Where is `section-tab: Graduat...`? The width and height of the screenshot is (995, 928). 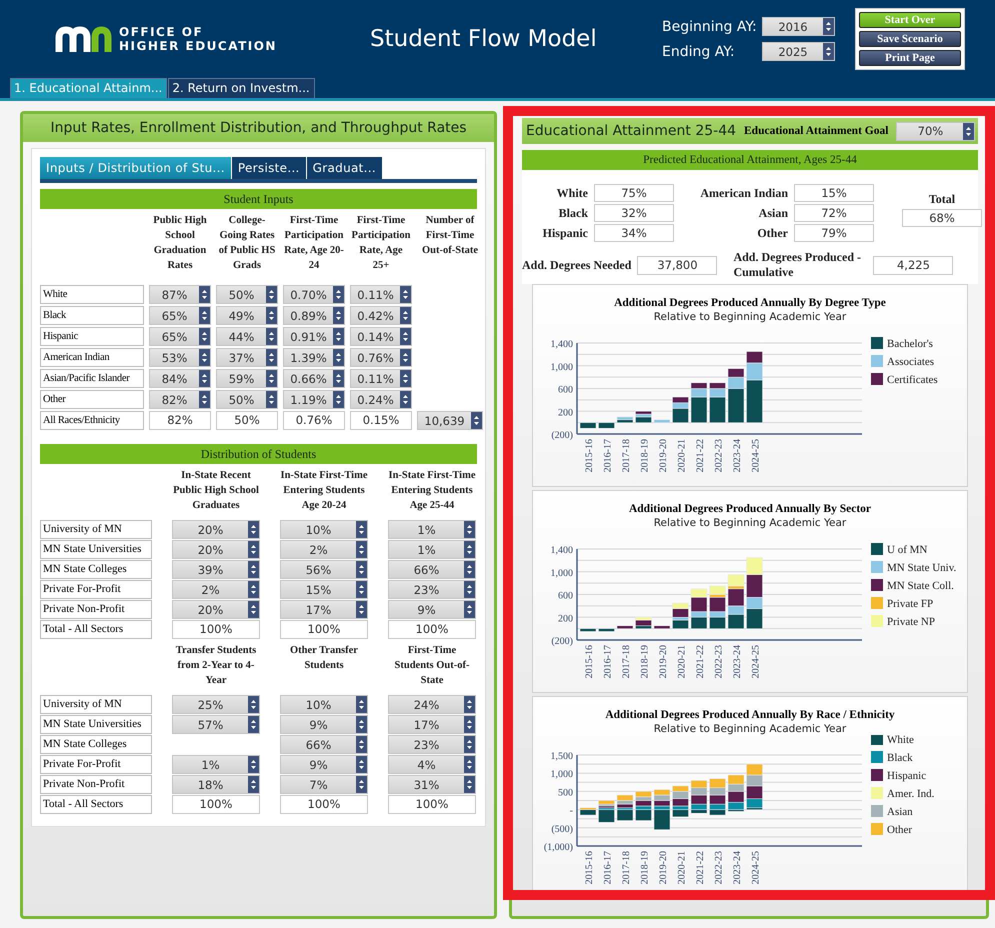
section-tab: Graduat... is located at coordinates (344, 168).